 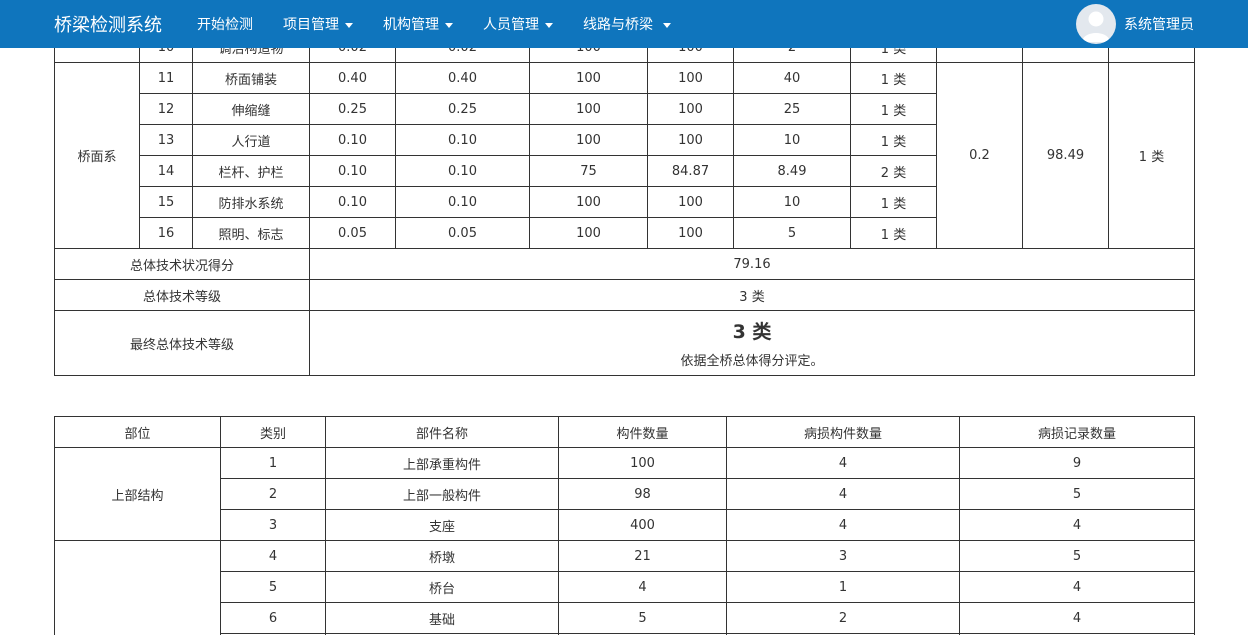 I want to click on table-cell: 2 类, so click(x=893, y=171).